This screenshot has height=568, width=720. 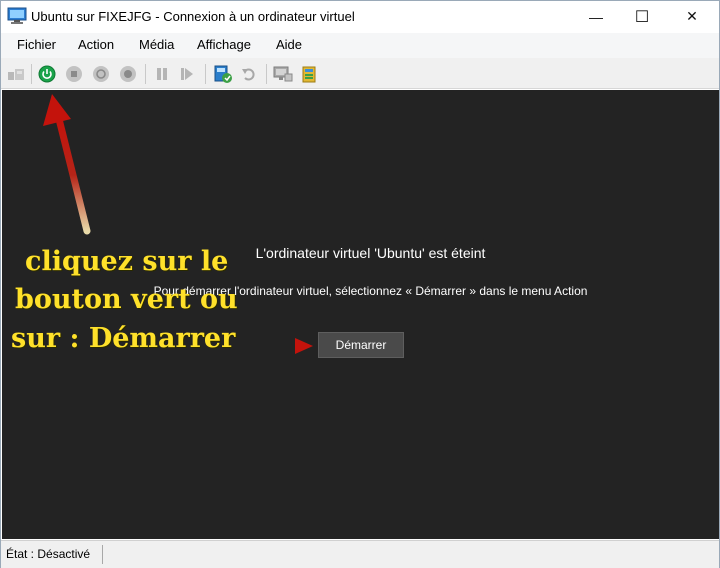 What do you see at coordinates (280, 346) in the screenshot?
I see `arrow-to-demarrer-button` at bounding box center [280, 346].